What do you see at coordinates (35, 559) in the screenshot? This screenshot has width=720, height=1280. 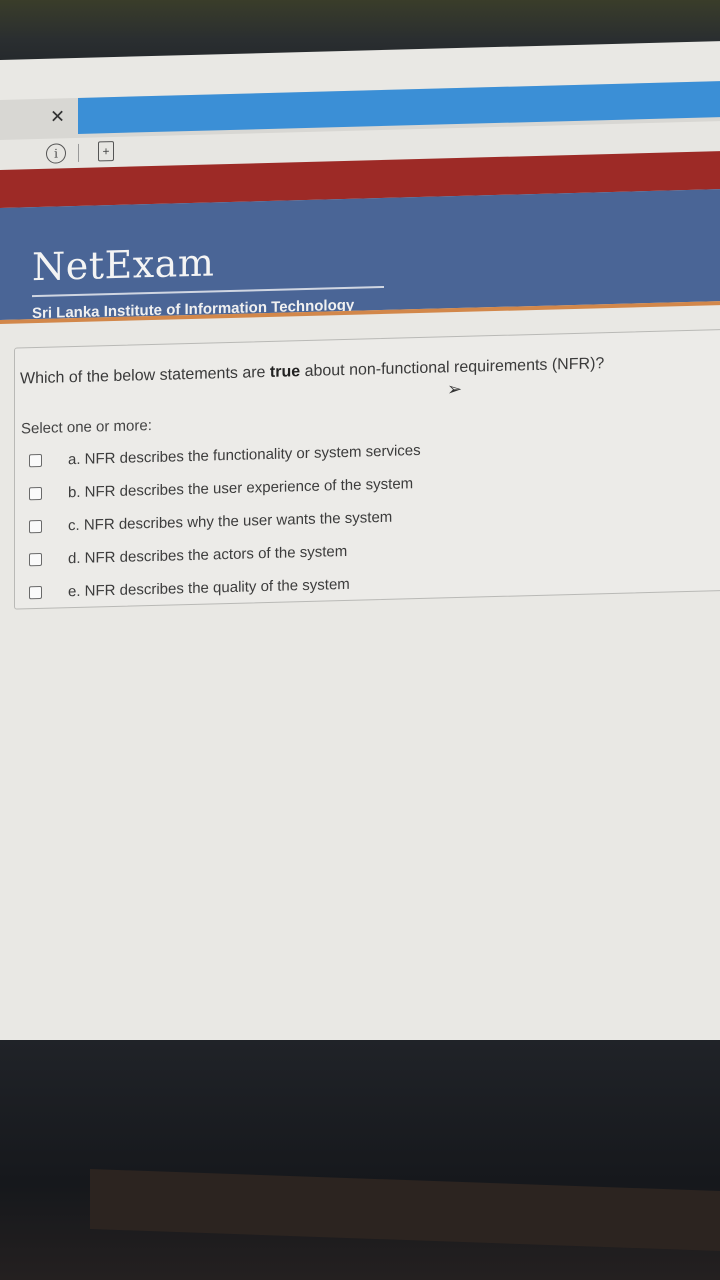 I see `option-d-checkbox` at bounding box center [35, 559].